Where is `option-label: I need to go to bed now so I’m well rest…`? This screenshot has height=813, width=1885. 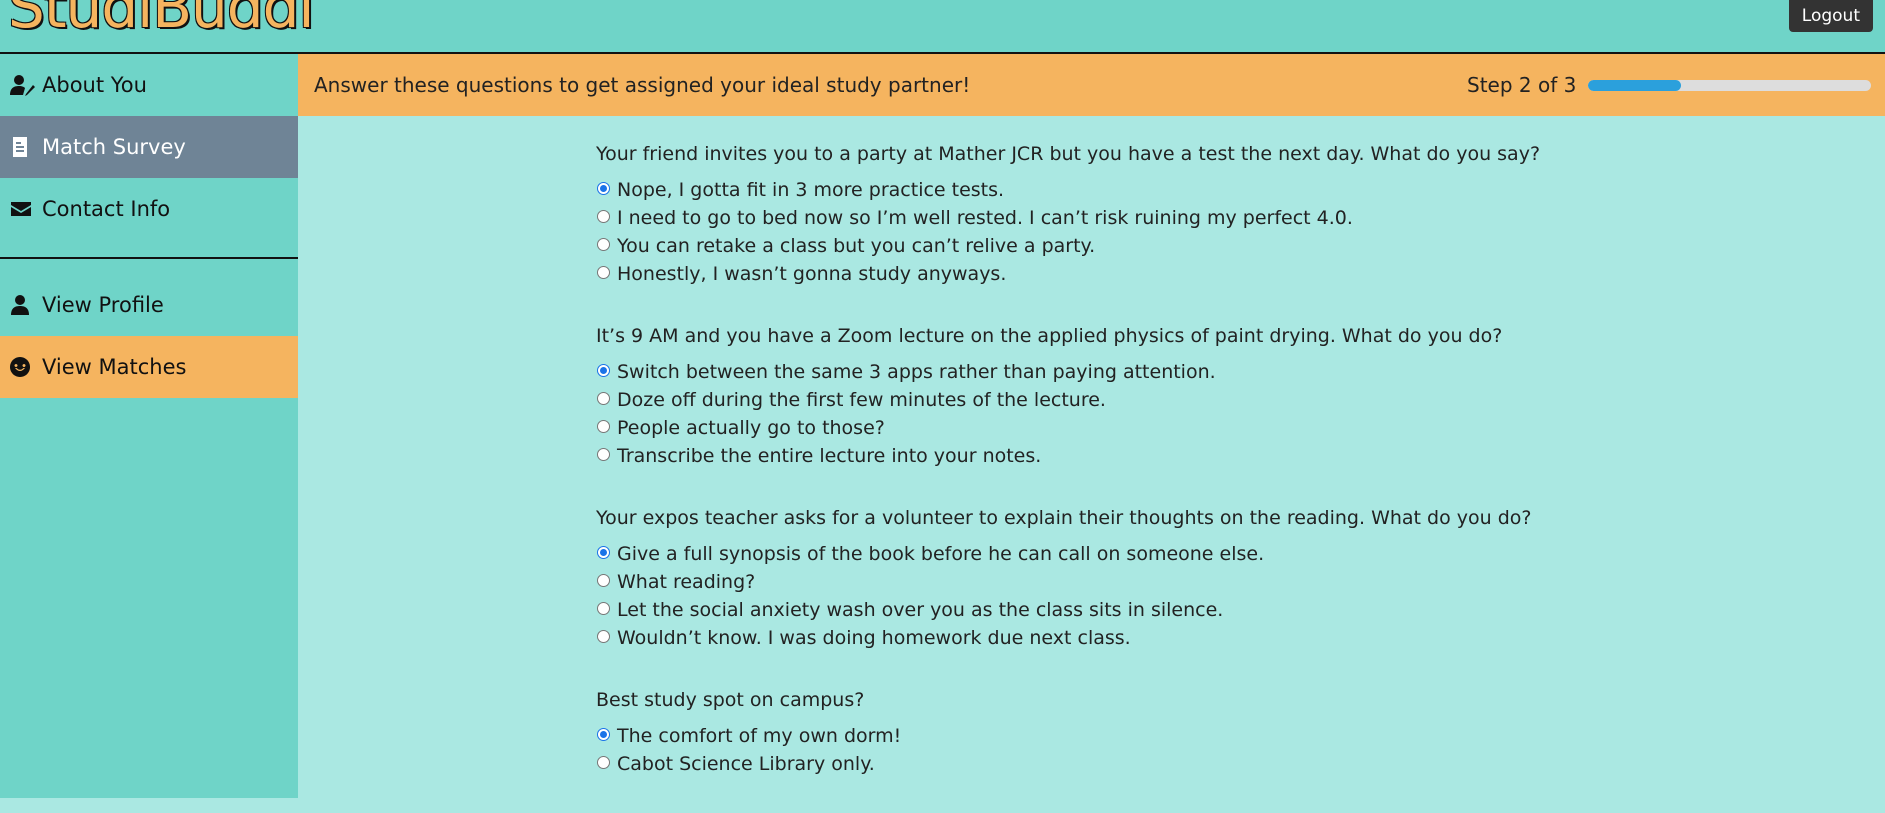 option-label: I need to go to bed now so I’m well rest… is located at coordinates (985, 218).